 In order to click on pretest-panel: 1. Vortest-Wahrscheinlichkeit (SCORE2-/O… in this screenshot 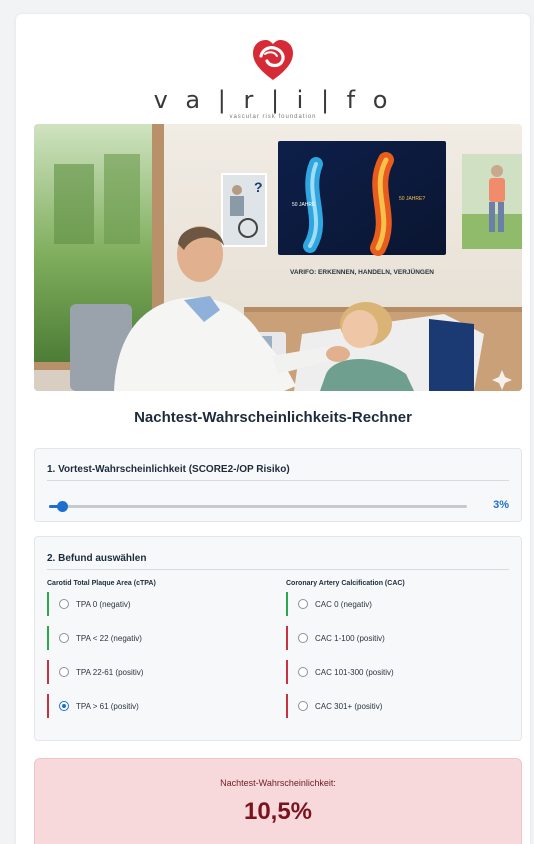, I will do `click(278, 485)`.